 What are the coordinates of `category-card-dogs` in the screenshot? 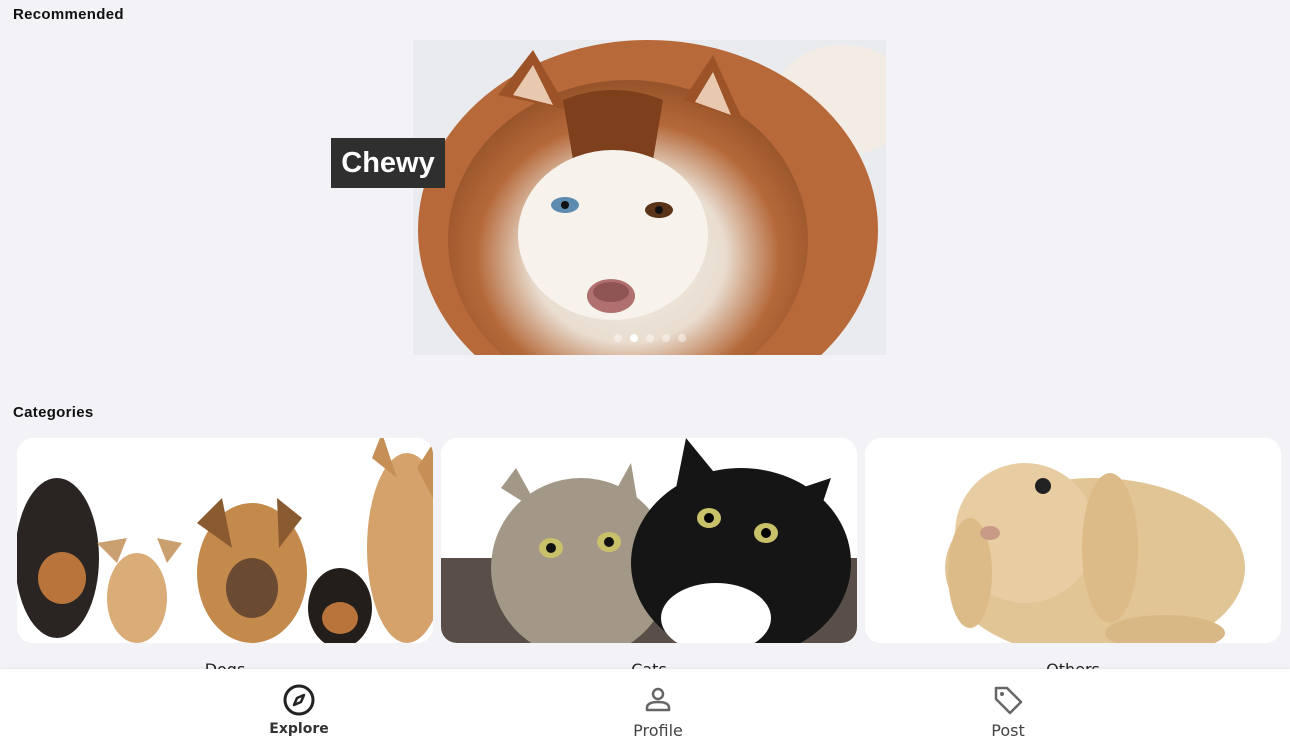 It's located at (225, 540).